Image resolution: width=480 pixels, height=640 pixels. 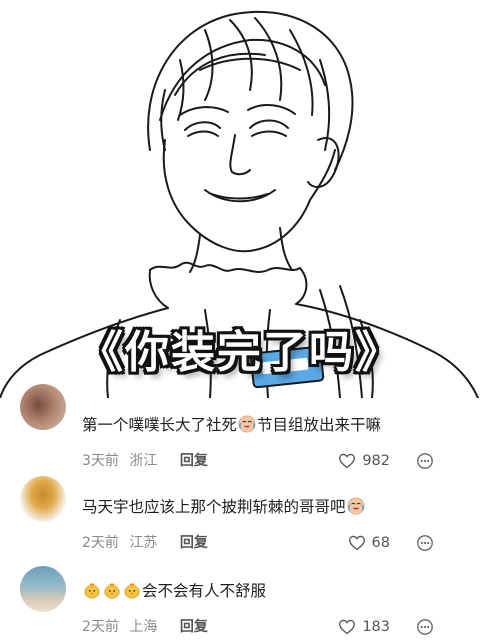 What do you see at coordinates (271, 591) in the screenshot?
I see `comment-text: 会不会有人不舒服` at bounding box center [271, 591].